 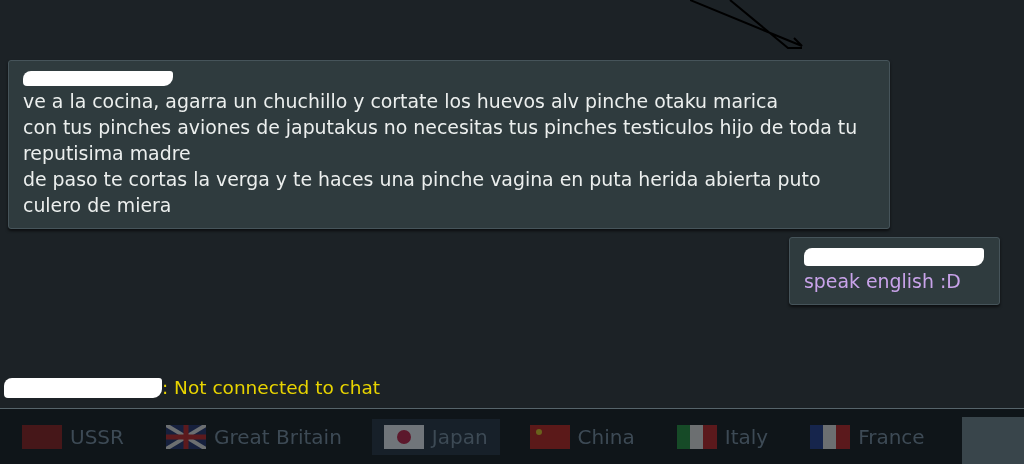 I want to click on status-message: : Not connected to chat, so click(x=271, y=387).